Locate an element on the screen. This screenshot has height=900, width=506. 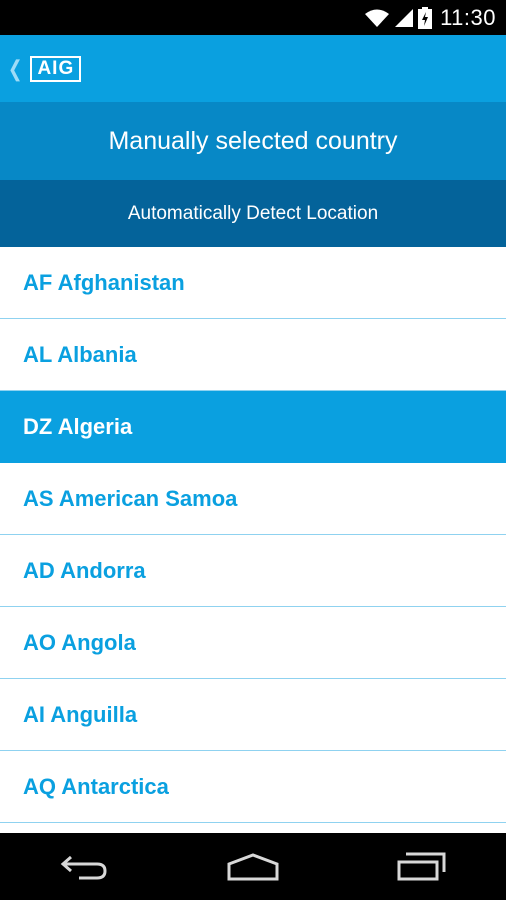
country-item: AO Angola is located at coordinates (253, 643).